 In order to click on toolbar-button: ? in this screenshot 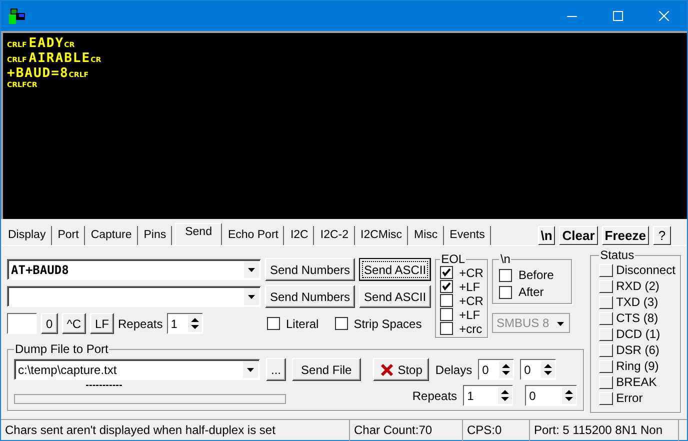, I will do `click(662, 235)`.